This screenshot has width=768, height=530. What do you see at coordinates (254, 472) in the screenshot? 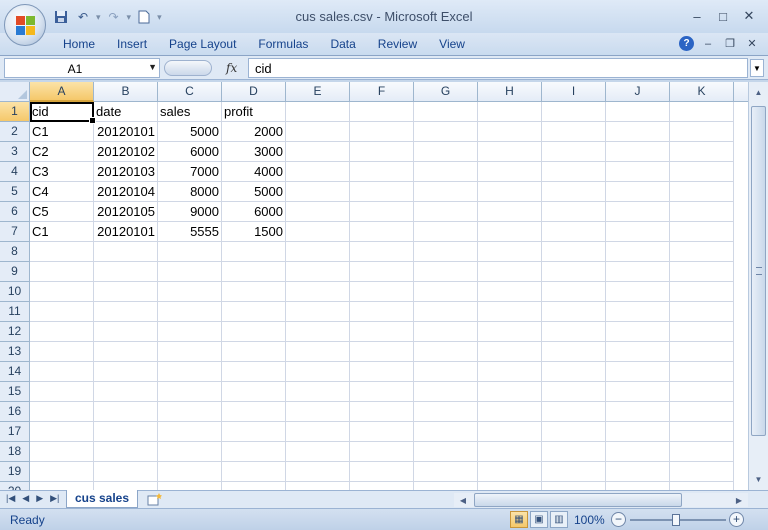
I see `cell-d19` at bounding box center [254, 472].